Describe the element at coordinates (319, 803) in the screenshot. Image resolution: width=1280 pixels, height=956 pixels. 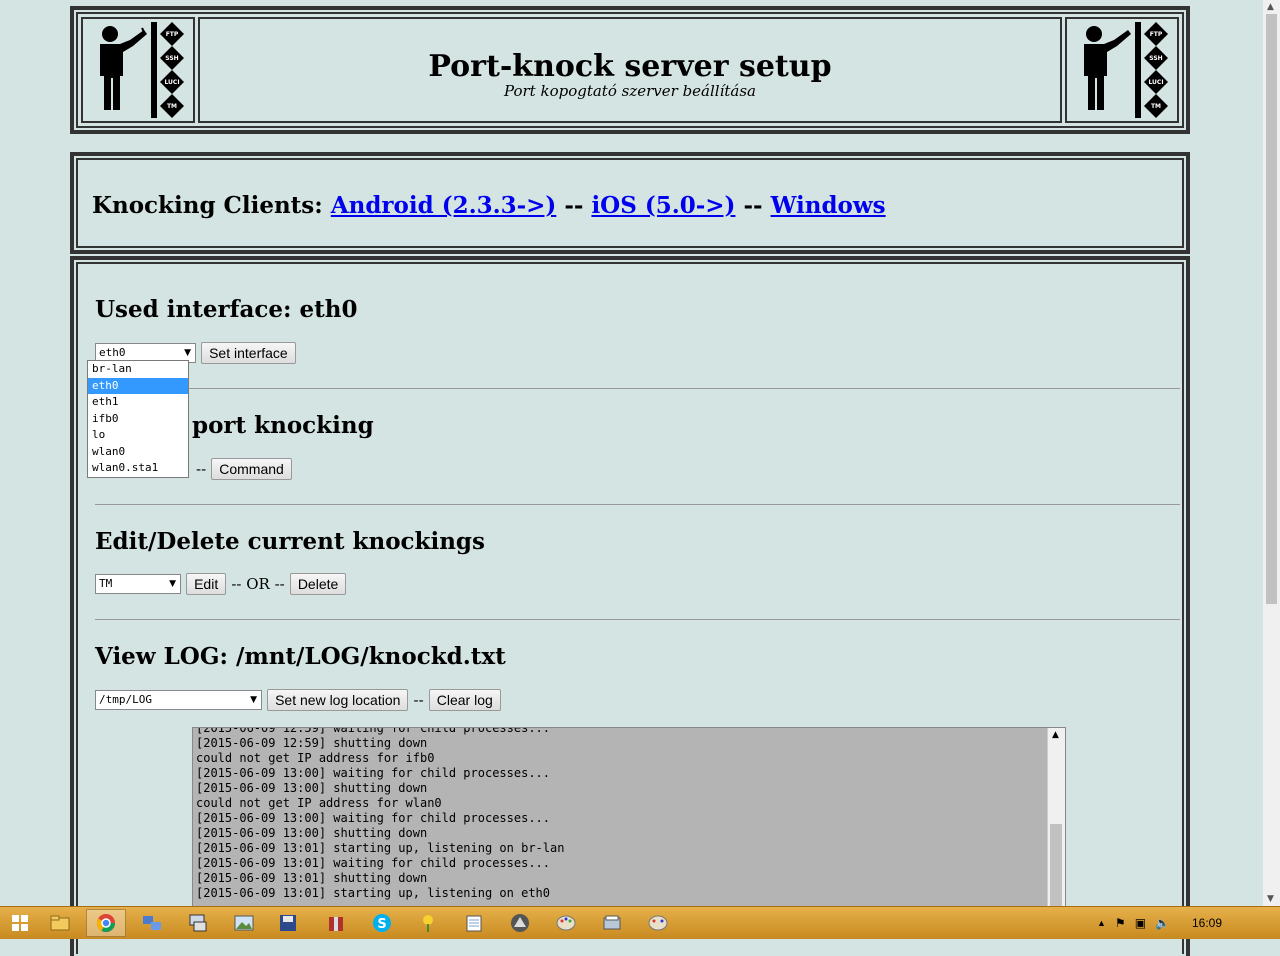
I see `log-line: could not get IP address for wlan0` at that location.